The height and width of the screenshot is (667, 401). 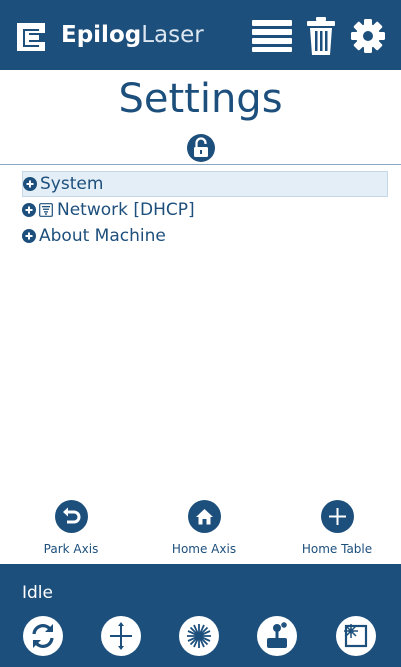 What do you see at coordinates (43, 636) in the screenshot?
I see `refresh-icon` at bounding box center [43, 636].